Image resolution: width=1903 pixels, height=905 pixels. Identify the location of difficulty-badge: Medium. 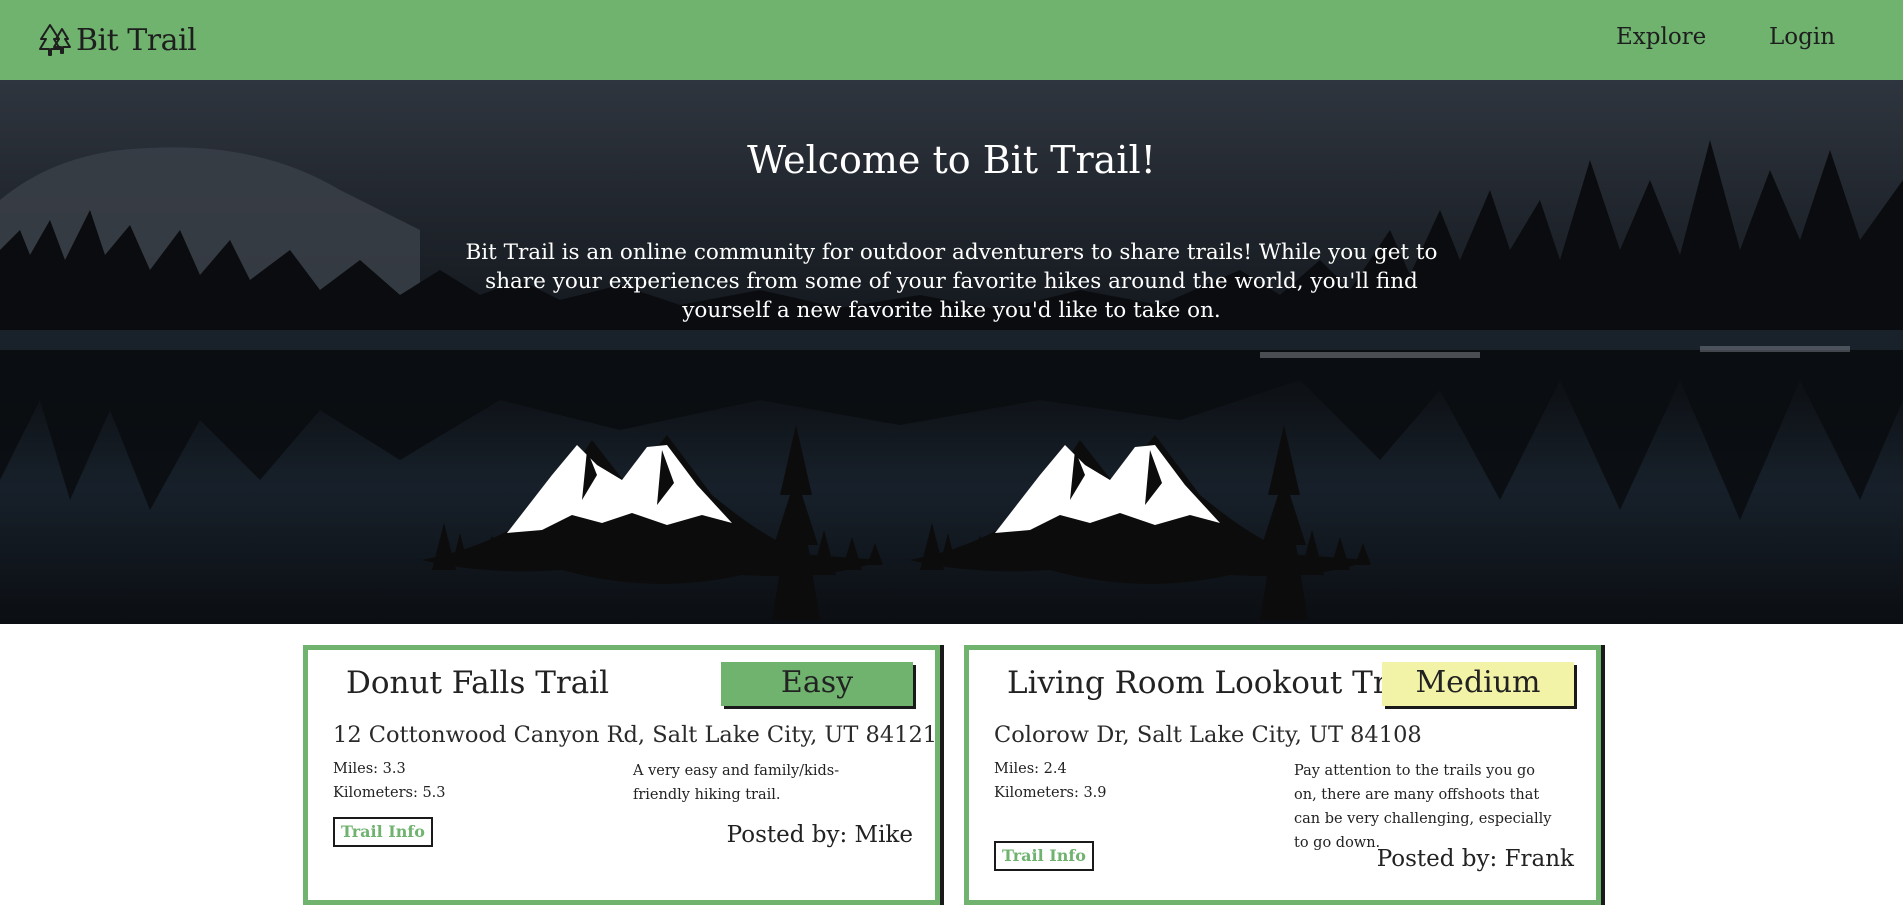
(1478, 684).